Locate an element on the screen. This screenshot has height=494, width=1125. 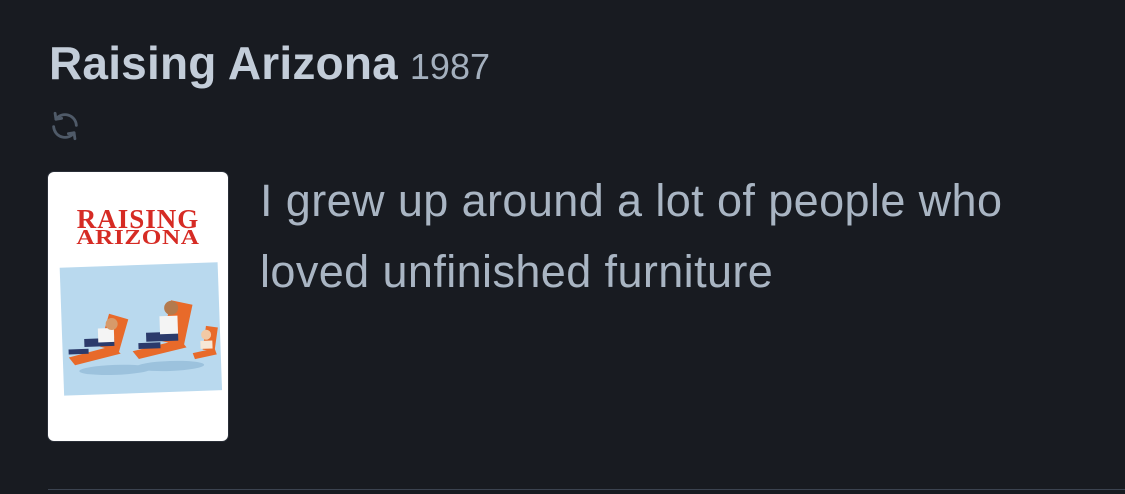
title-row: Raising Arizona 1987 is located at coordinates (269, 63).